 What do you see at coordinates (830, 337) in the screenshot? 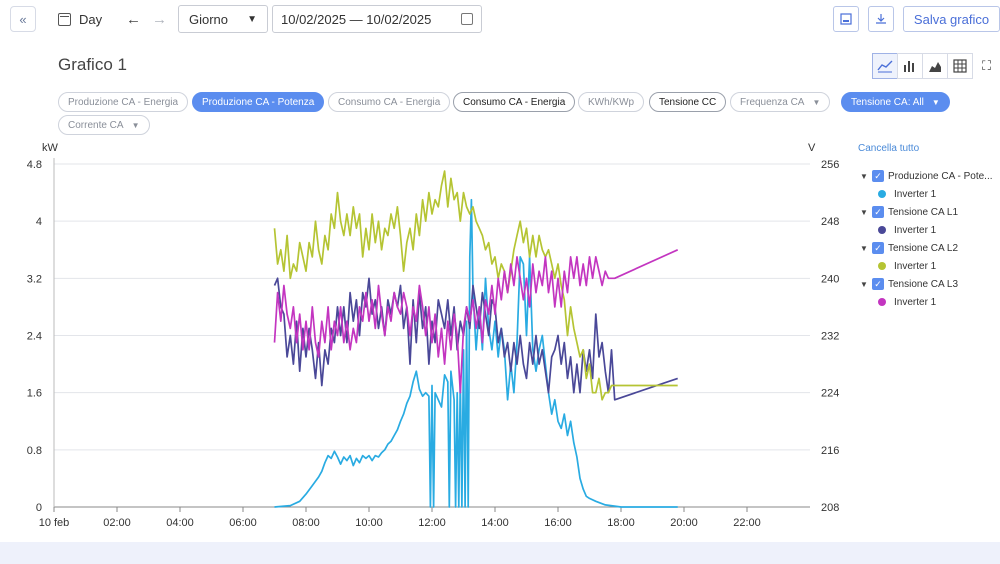
I see `y-right-tick-label: 232` at bounding box center [830, 337].